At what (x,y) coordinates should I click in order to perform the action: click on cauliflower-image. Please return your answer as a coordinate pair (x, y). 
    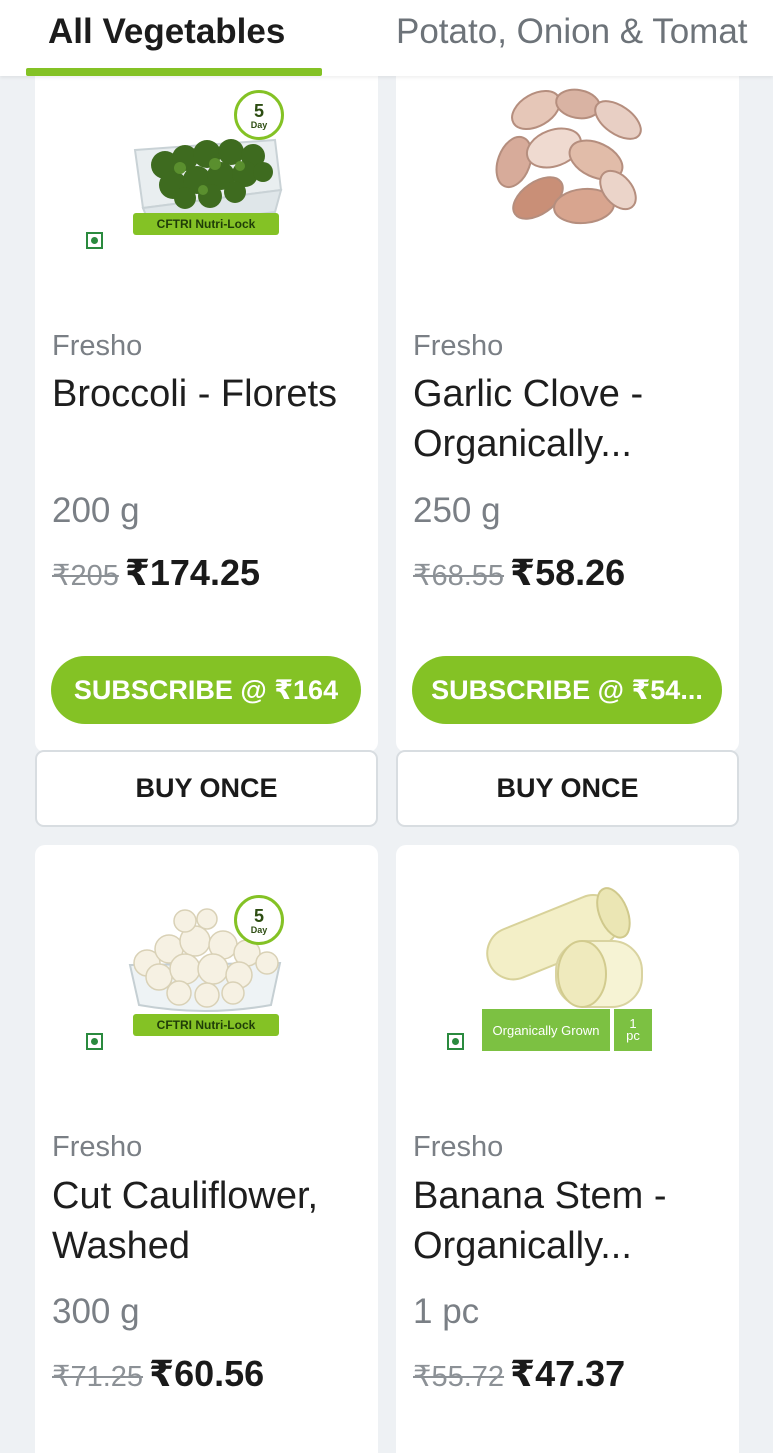
    Looking at the image, I should click on (205, 960).